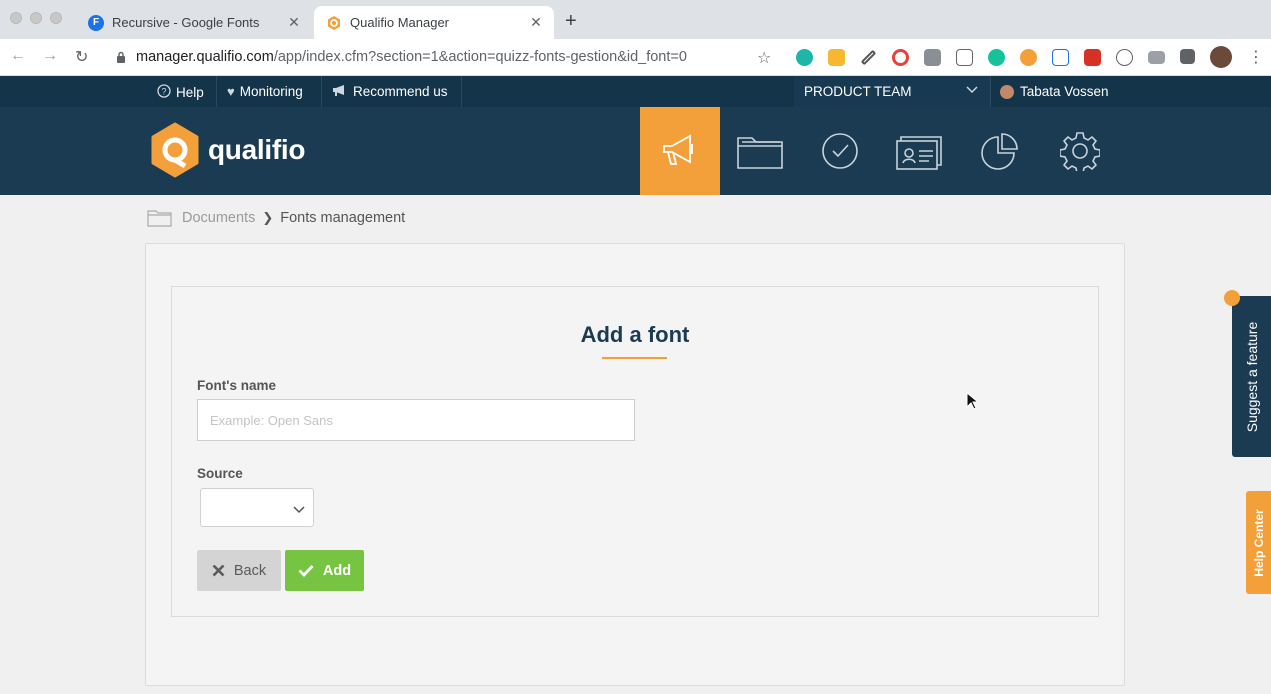 The width and height of the screenshot is (1271, 694). What do you see at coordinates (900, 57) in the screenshot?
I see `extension-spiral-icon` at bounding box center [900, 57].